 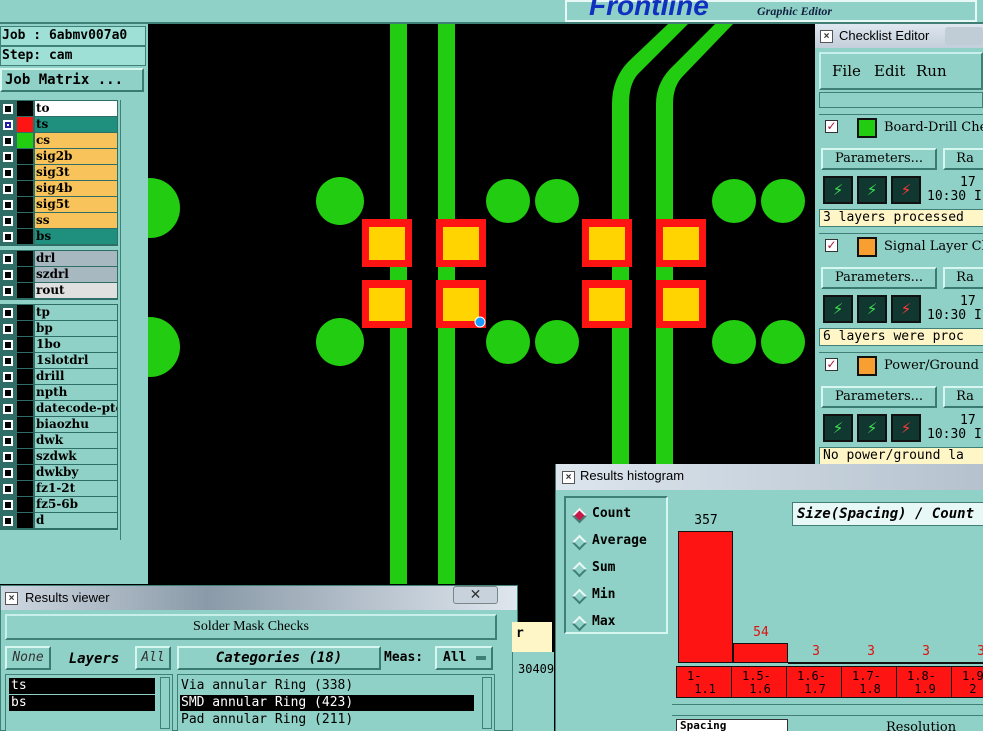 I want to click on layer-row-dwk: dwk, so click(x=59, y=441).